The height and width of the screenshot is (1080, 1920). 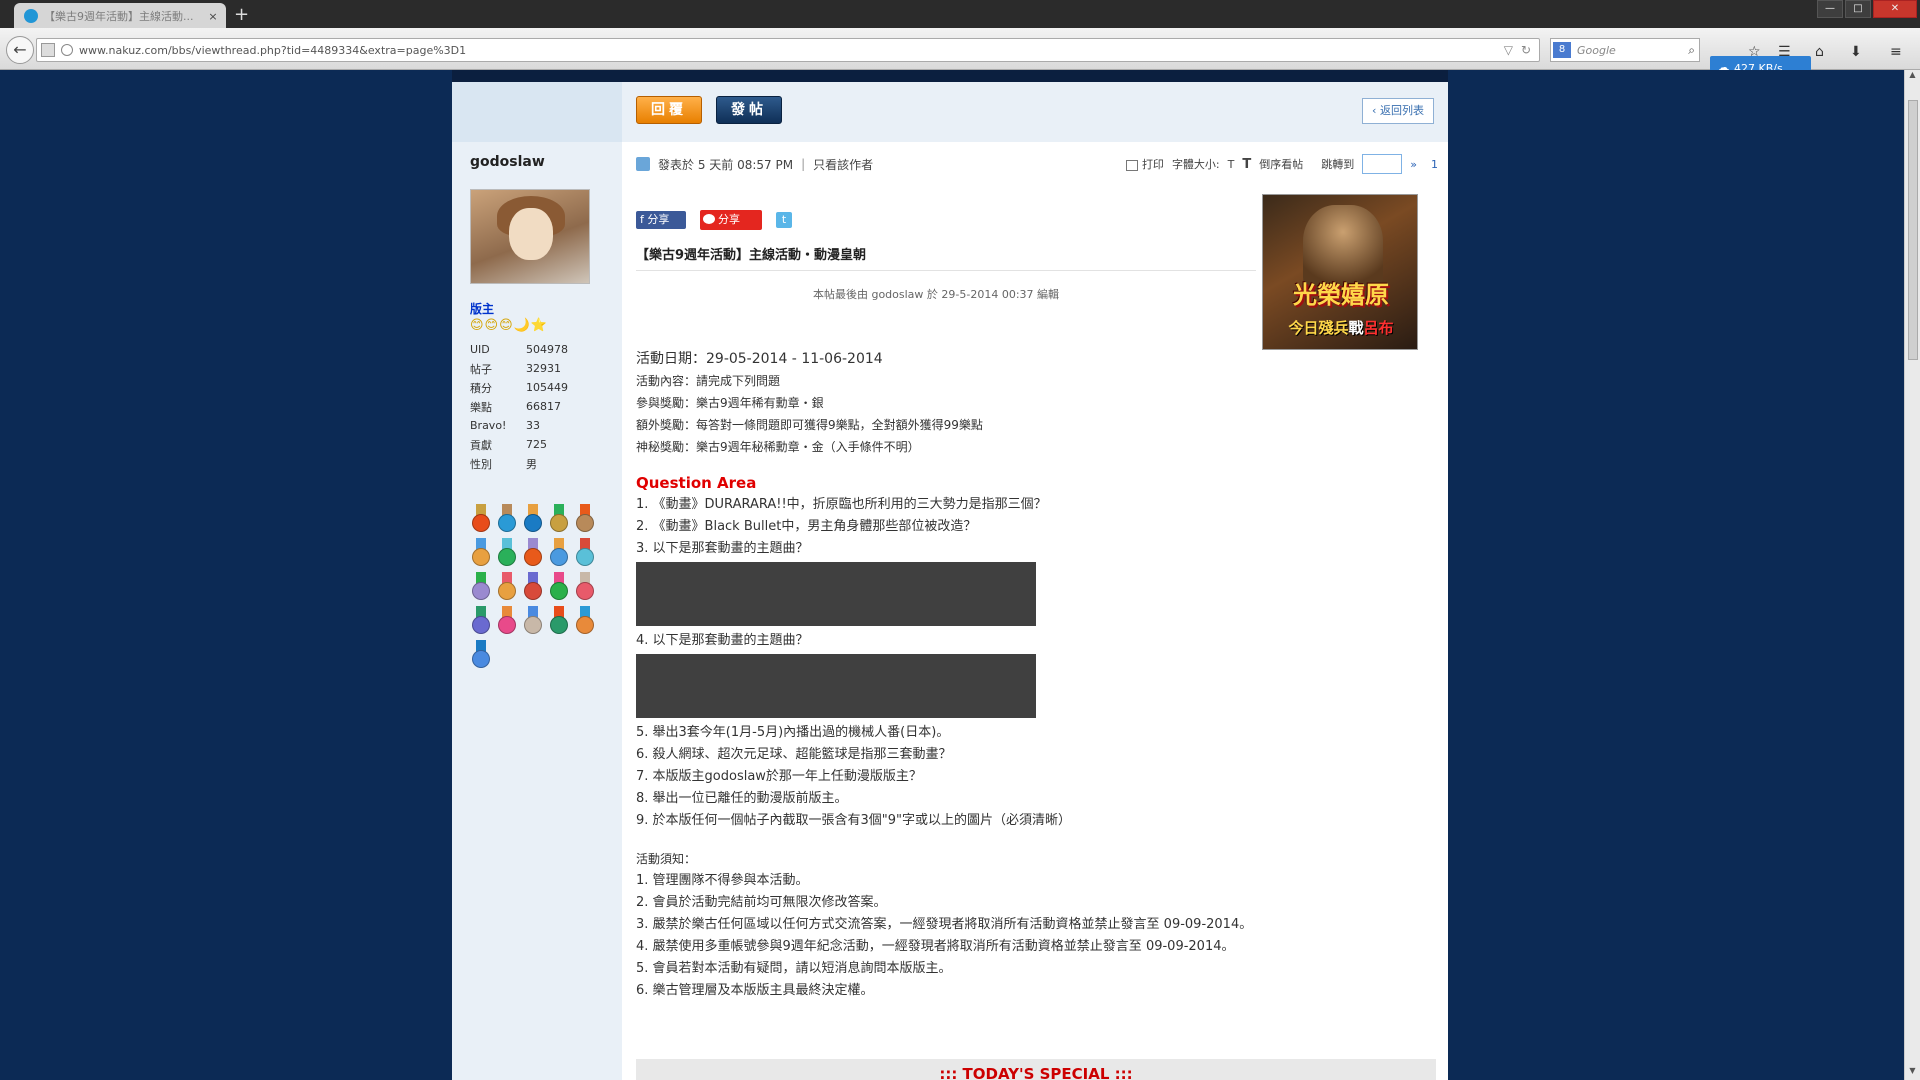 I want to click on page-scrollbar: ▲ ▼, so click(x=1912, y=575).